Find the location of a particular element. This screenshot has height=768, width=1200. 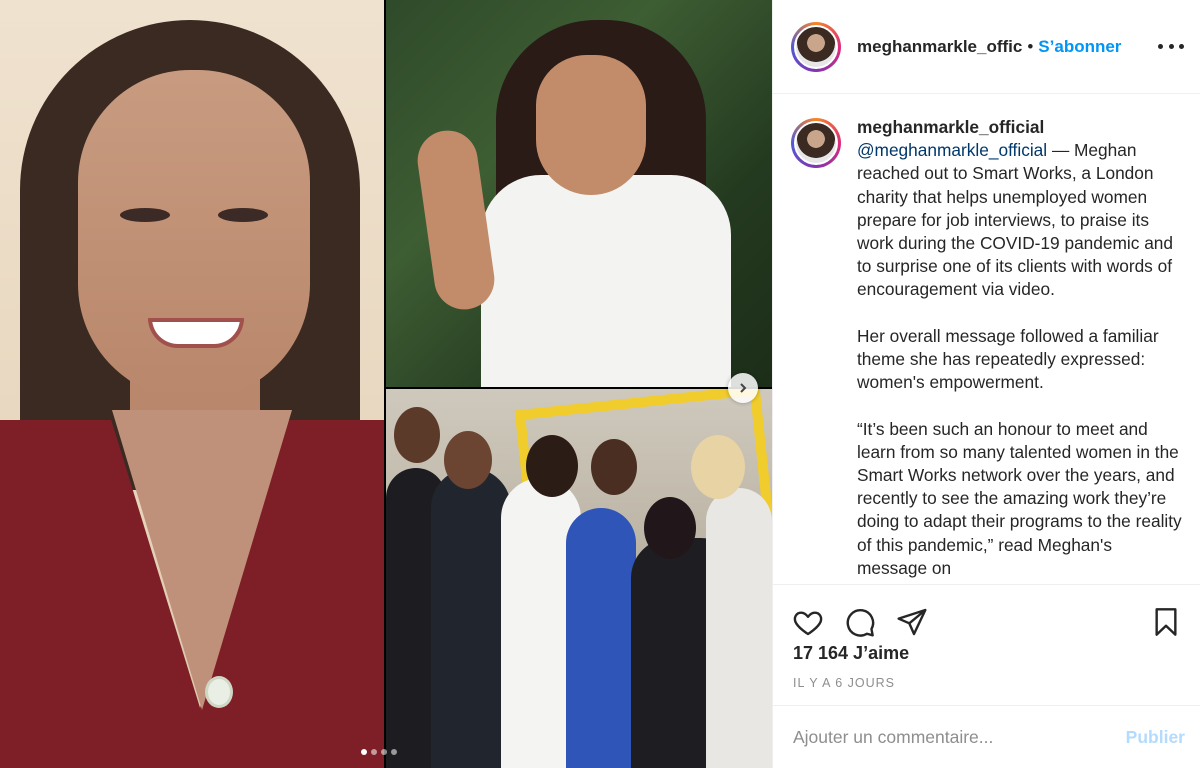

publish-button: Publier is located at coordinates (1155, 737).